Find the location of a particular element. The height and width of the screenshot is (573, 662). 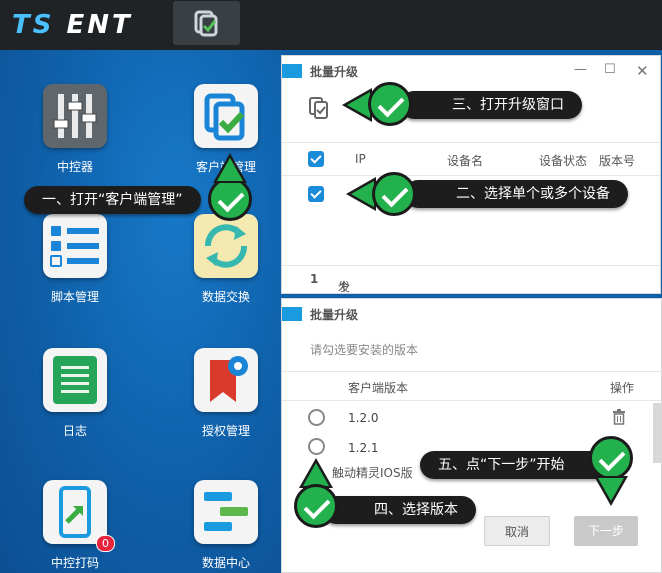

client-manage-taskbar-button is located at coordinates (206, 23).